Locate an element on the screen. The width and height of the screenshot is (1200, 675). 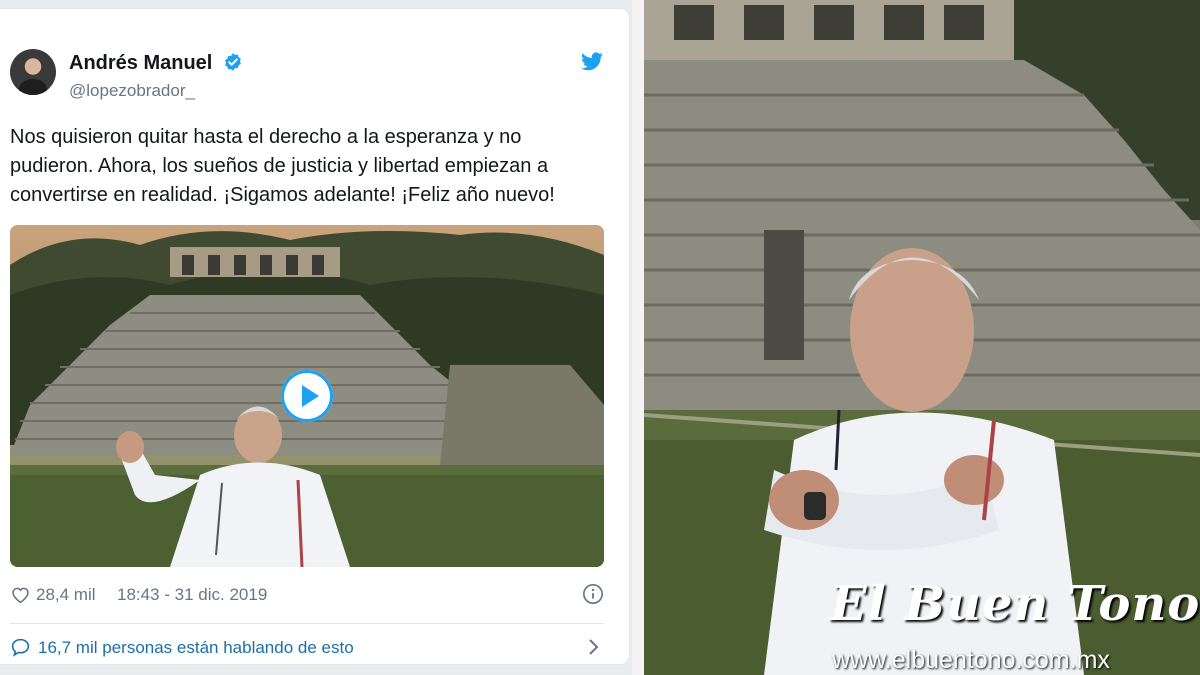
watermark-title: El Buen Tono is located at coordinates (1015, 604).